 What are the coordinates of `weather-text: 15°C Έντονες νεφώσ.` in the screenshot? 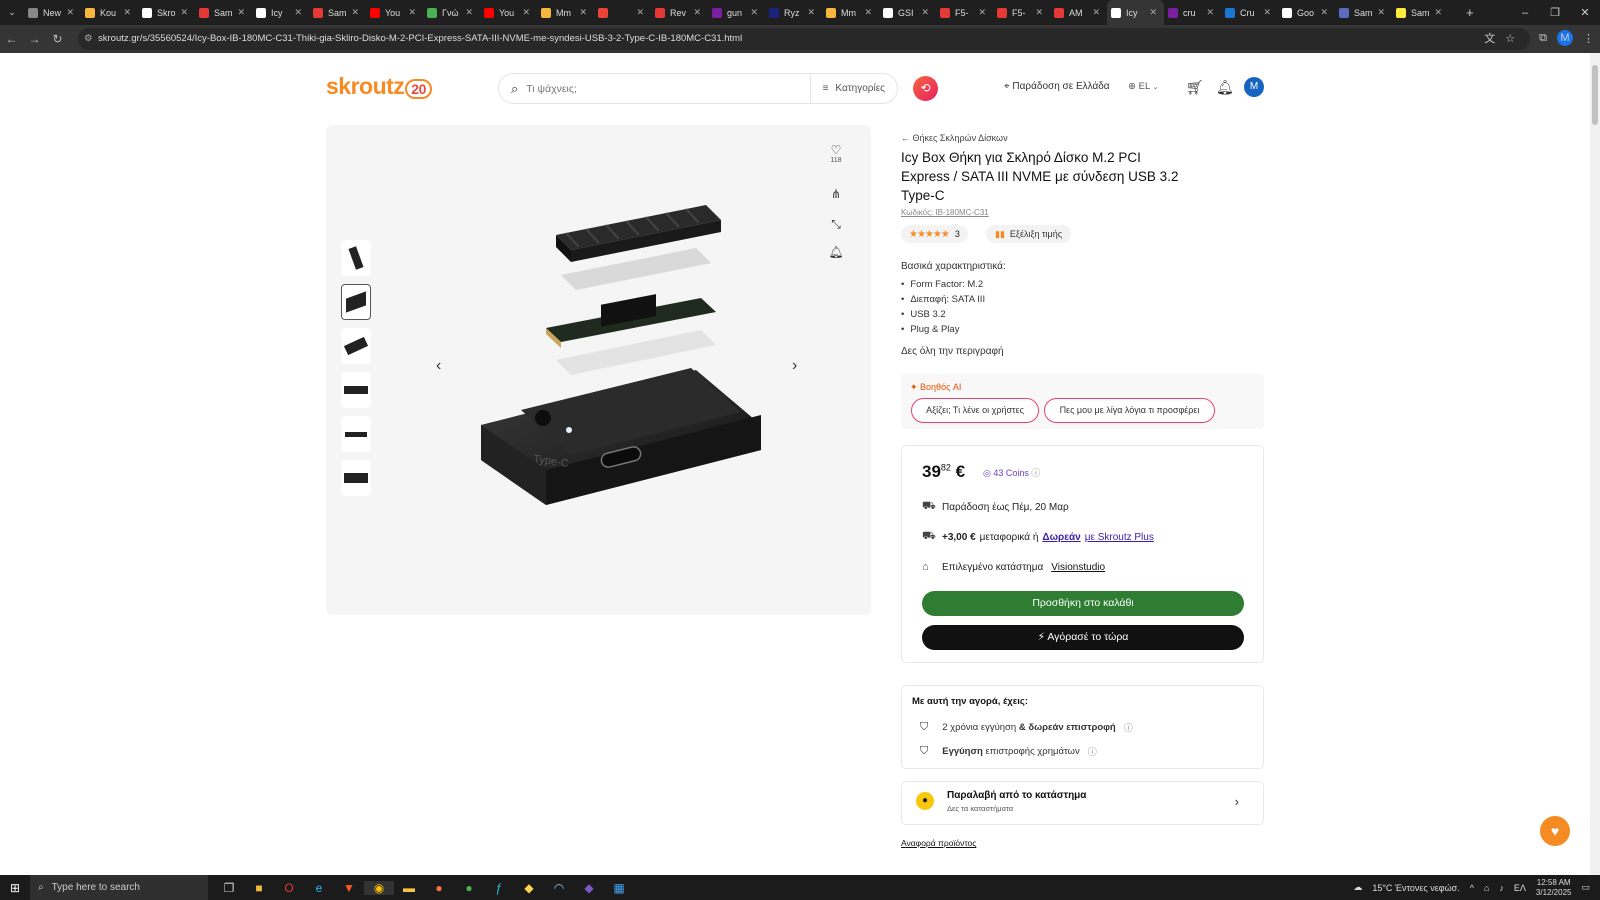 It's located at (1415, 888).